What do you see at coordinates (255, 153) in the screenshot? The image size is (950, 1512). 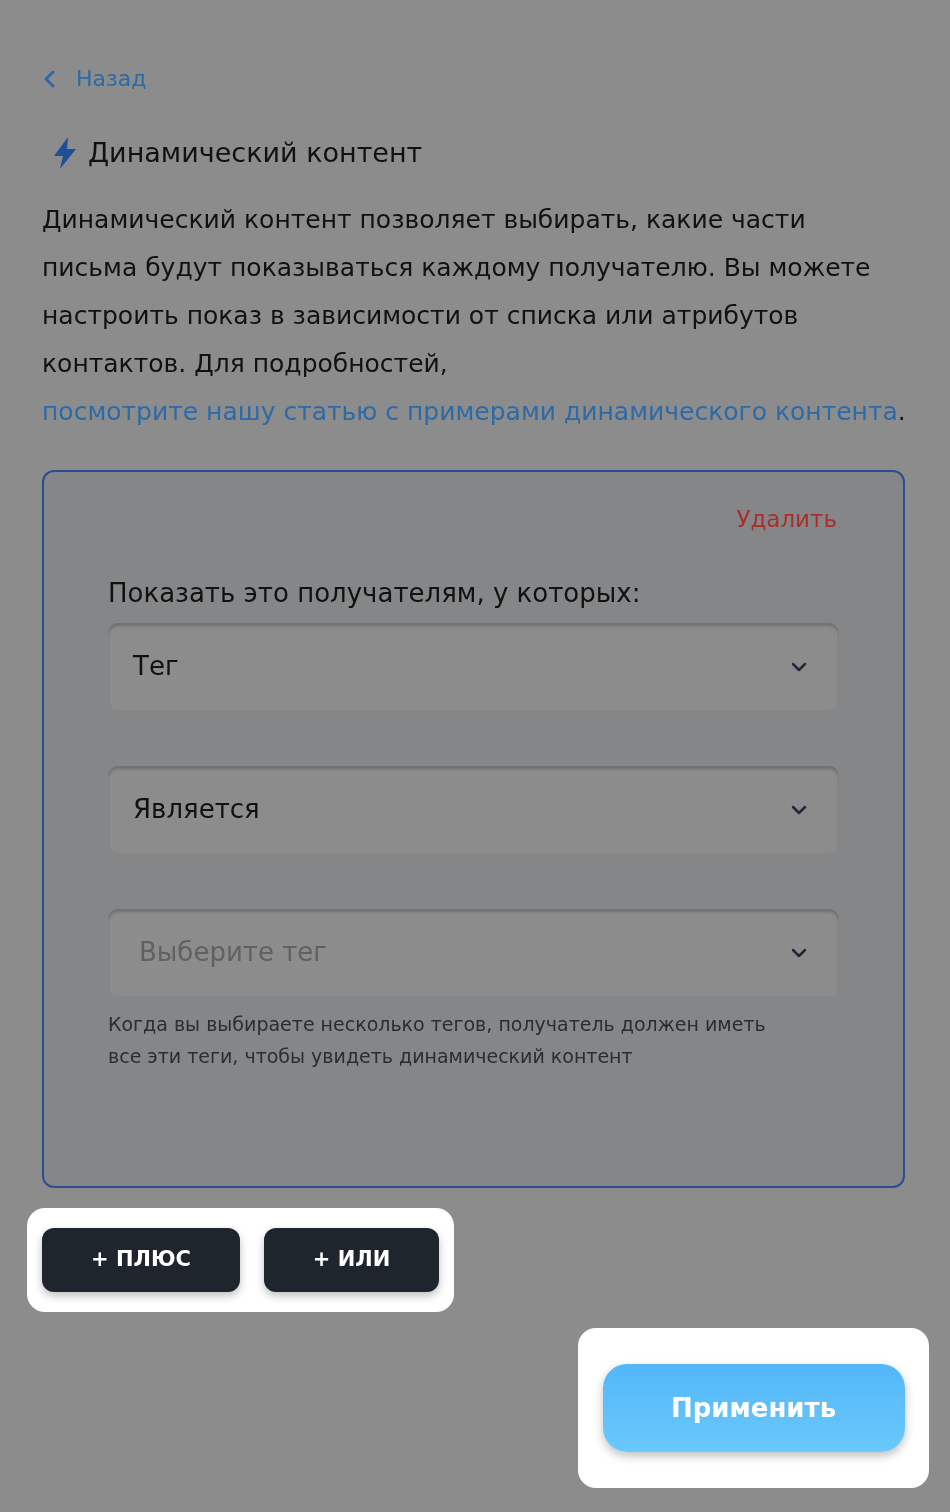 I see `section-title: Динамический контент` at bounding box center [255, 153].